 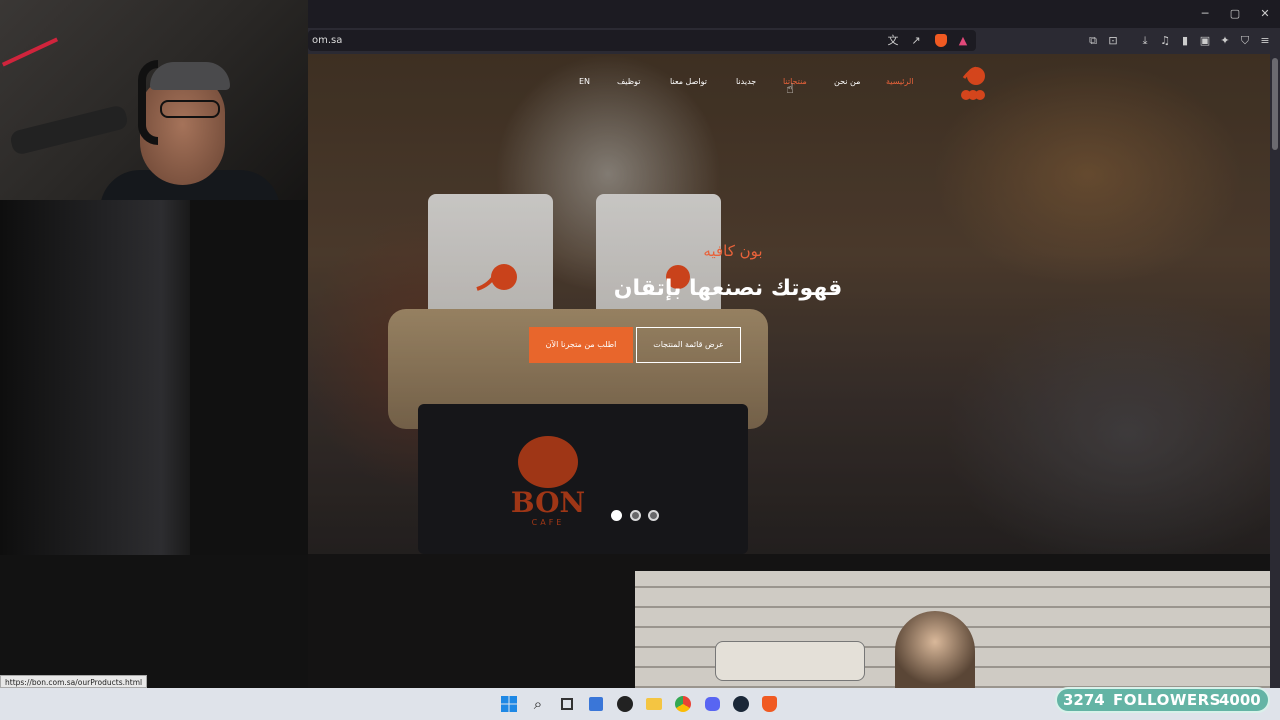 I want to click on scrollbar-thumb, so click(x=1275, y=104).